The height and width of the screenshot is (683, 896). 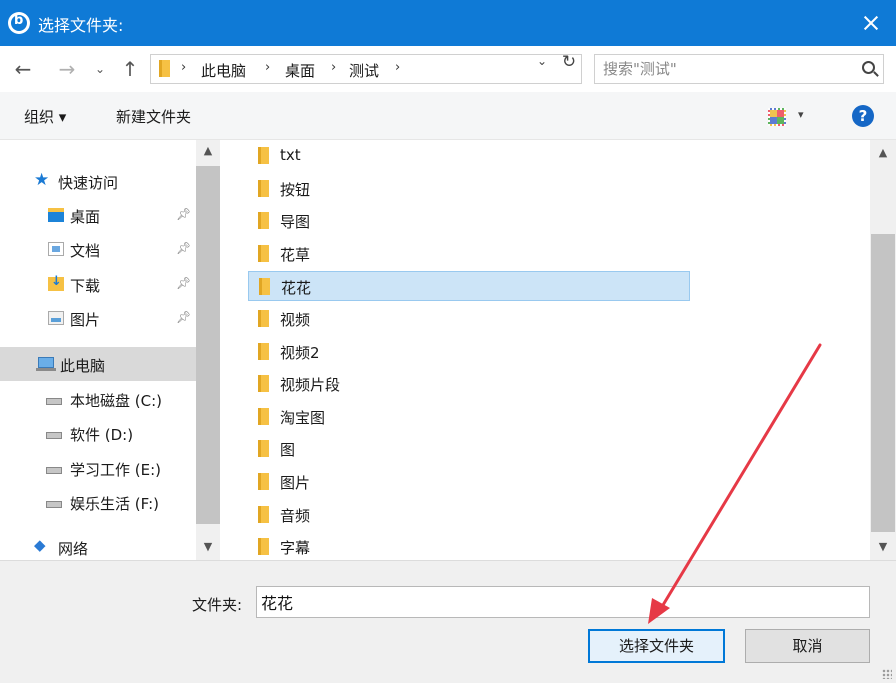 I want to click on folder-name: 图, so click(x=288, y=450).